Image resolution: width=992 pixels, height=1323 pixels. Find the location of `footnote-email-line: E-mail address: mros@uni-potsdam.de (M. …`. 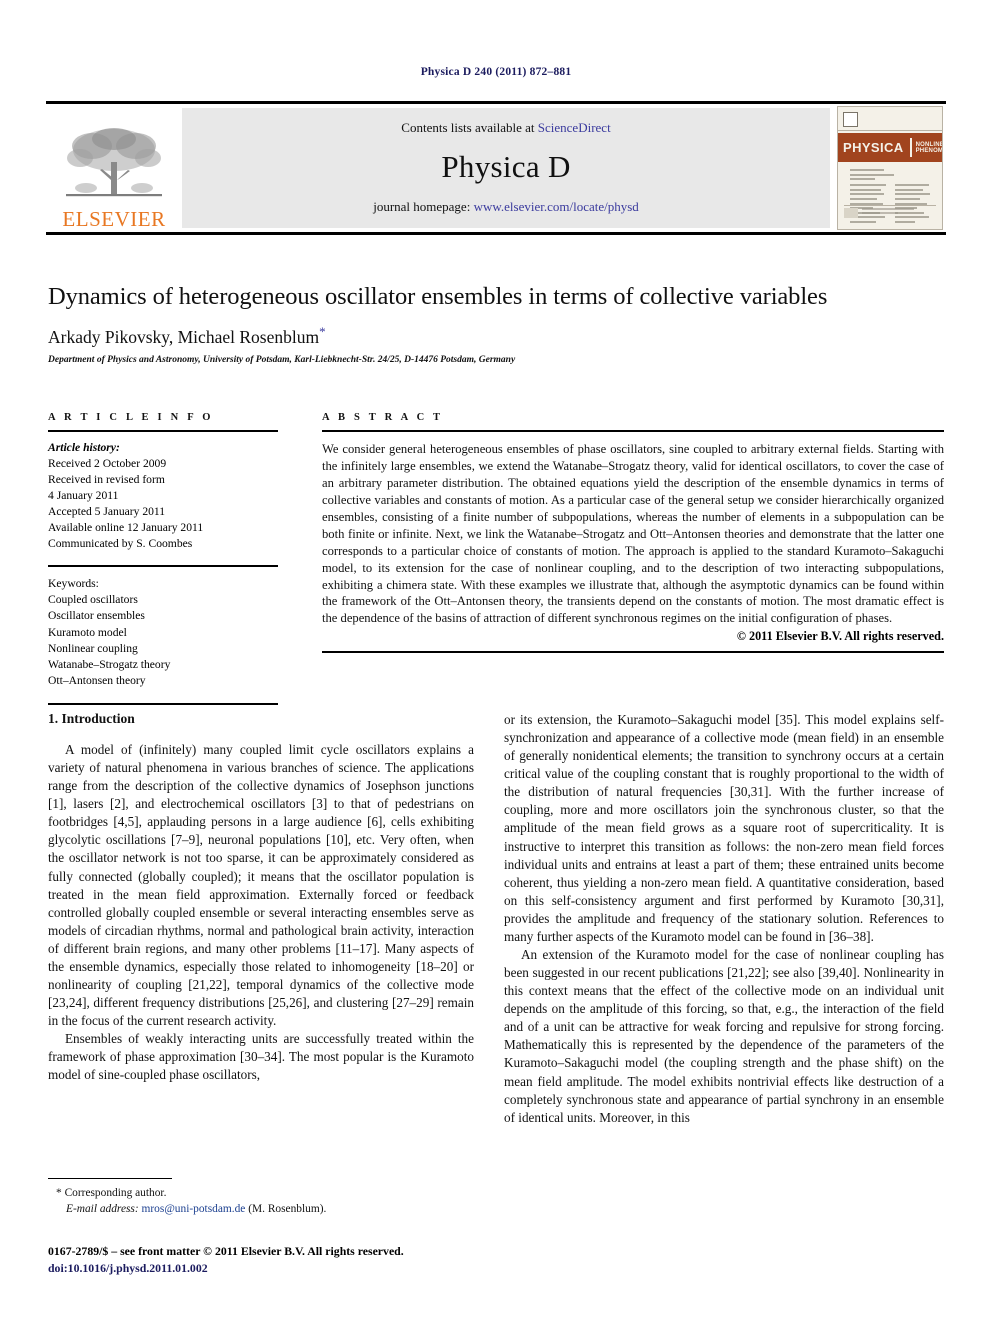

footnote-email-line: E-mail address: mros@uni-potsdam.de (M. … is located at coordinates (261, 1209).